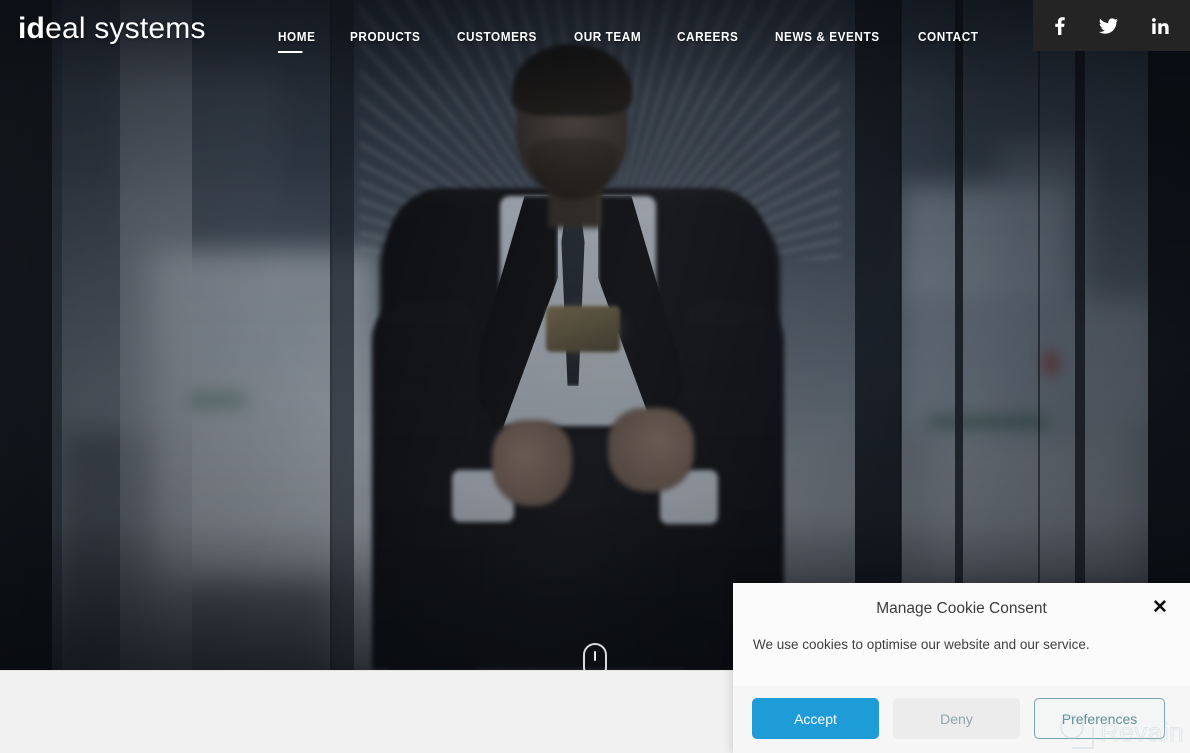  I want to click on nav-item-label: CONTACT, so click(948, 37).